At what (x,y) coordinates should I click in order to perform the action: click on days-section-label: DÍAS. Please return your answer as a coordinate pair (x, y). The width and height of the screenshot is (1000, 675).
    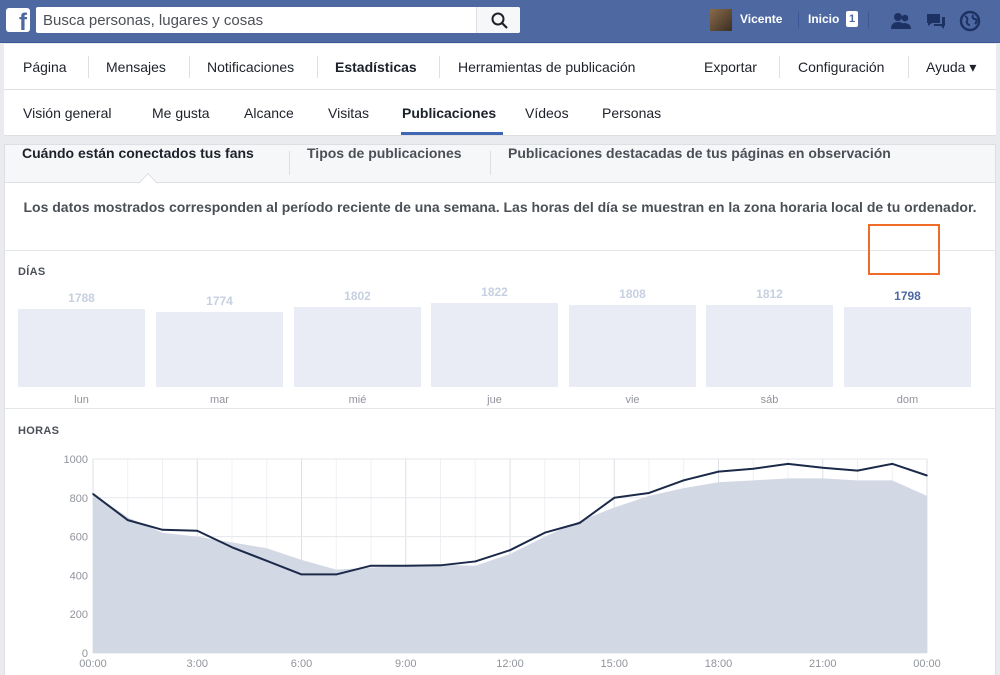
    Looking at the image, I should click on (32, 272).